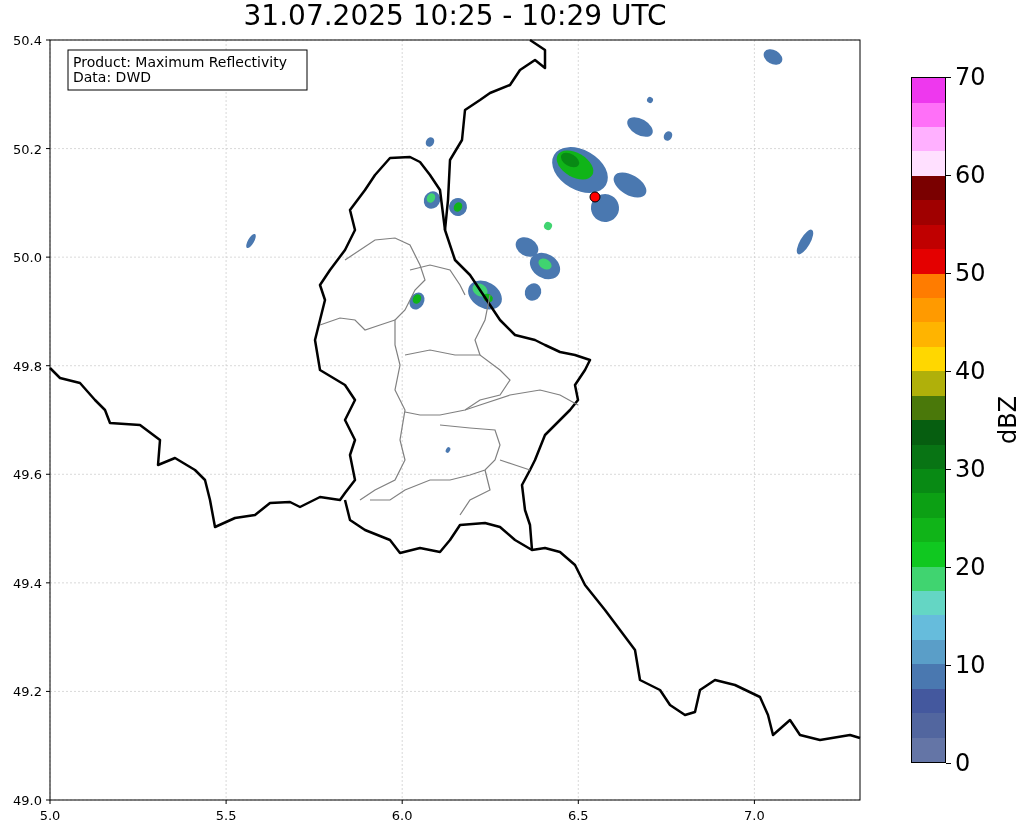 Image resolution: width=1023 pixels, height=834 pixels. Describe the element at coordinates (455, 16) in the screenshot. I see `chart-title: 31.07.2025 10:25 - 10:29 UTC` at that location.